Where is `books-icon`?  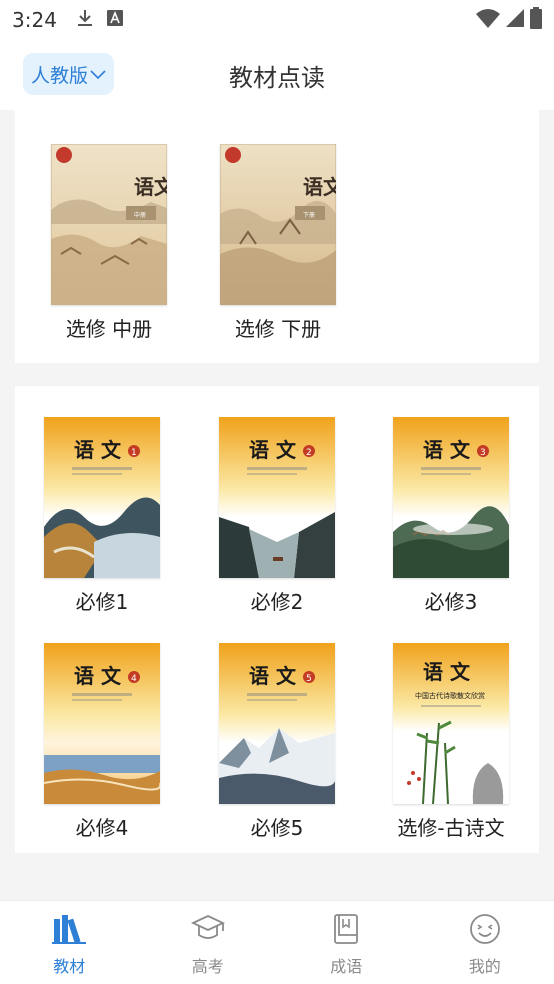
books-icon is located at coordinates (69, 933).